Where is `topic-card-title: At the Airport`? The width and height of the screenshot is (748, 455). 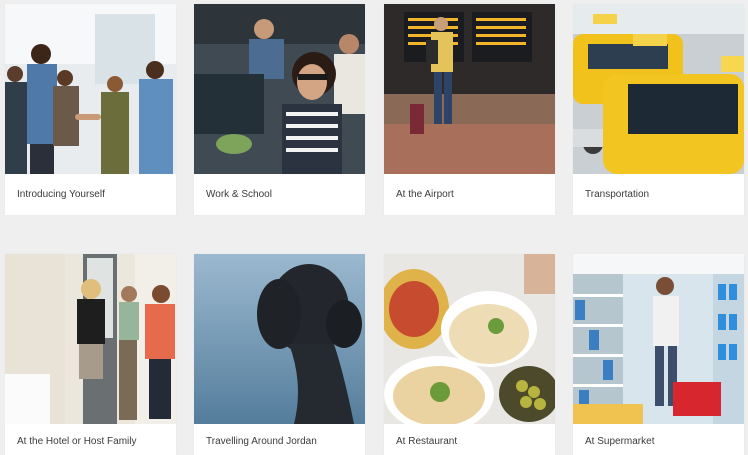 topic-card-title: At the Airport is located at coordinates (425, 194).